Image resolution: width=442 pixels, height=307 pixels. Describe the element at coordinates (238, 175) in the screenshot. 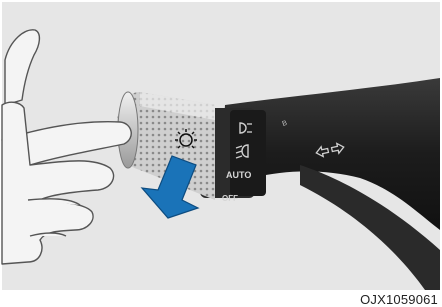

I see `switch-label-auto: AUTO` at that location.